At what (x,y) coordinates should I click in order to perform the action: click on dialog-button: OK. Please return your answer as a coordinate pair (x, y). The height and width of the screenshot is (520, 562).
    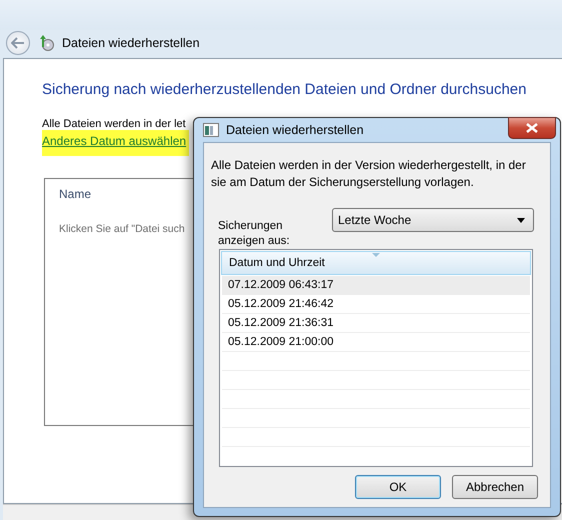
    Looking at the image, I should click on (398, 487).